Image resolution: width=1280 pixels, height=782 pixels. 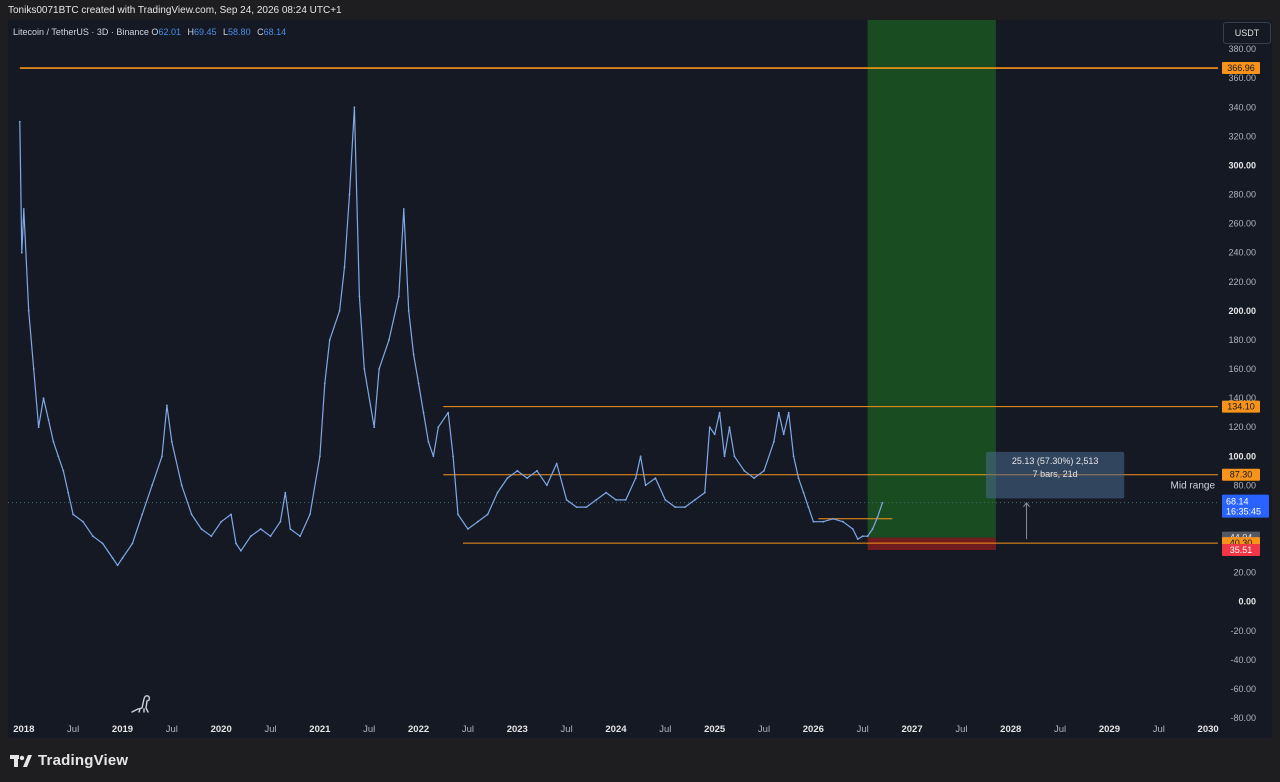 I want to click on measure-line2: 7 bars, 21d, so click(x=1055, y=474).